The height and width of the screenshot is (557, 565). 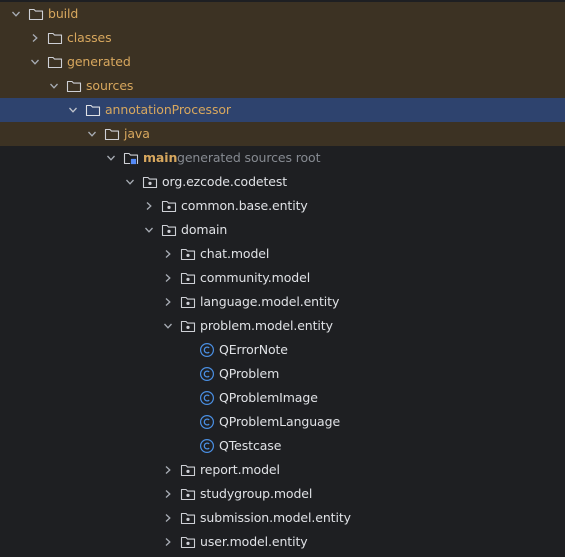 What do you see at coordinates (99, 61) in the screenshot?
I see `tree-node-label: generated` at bounding box center [99, 61].